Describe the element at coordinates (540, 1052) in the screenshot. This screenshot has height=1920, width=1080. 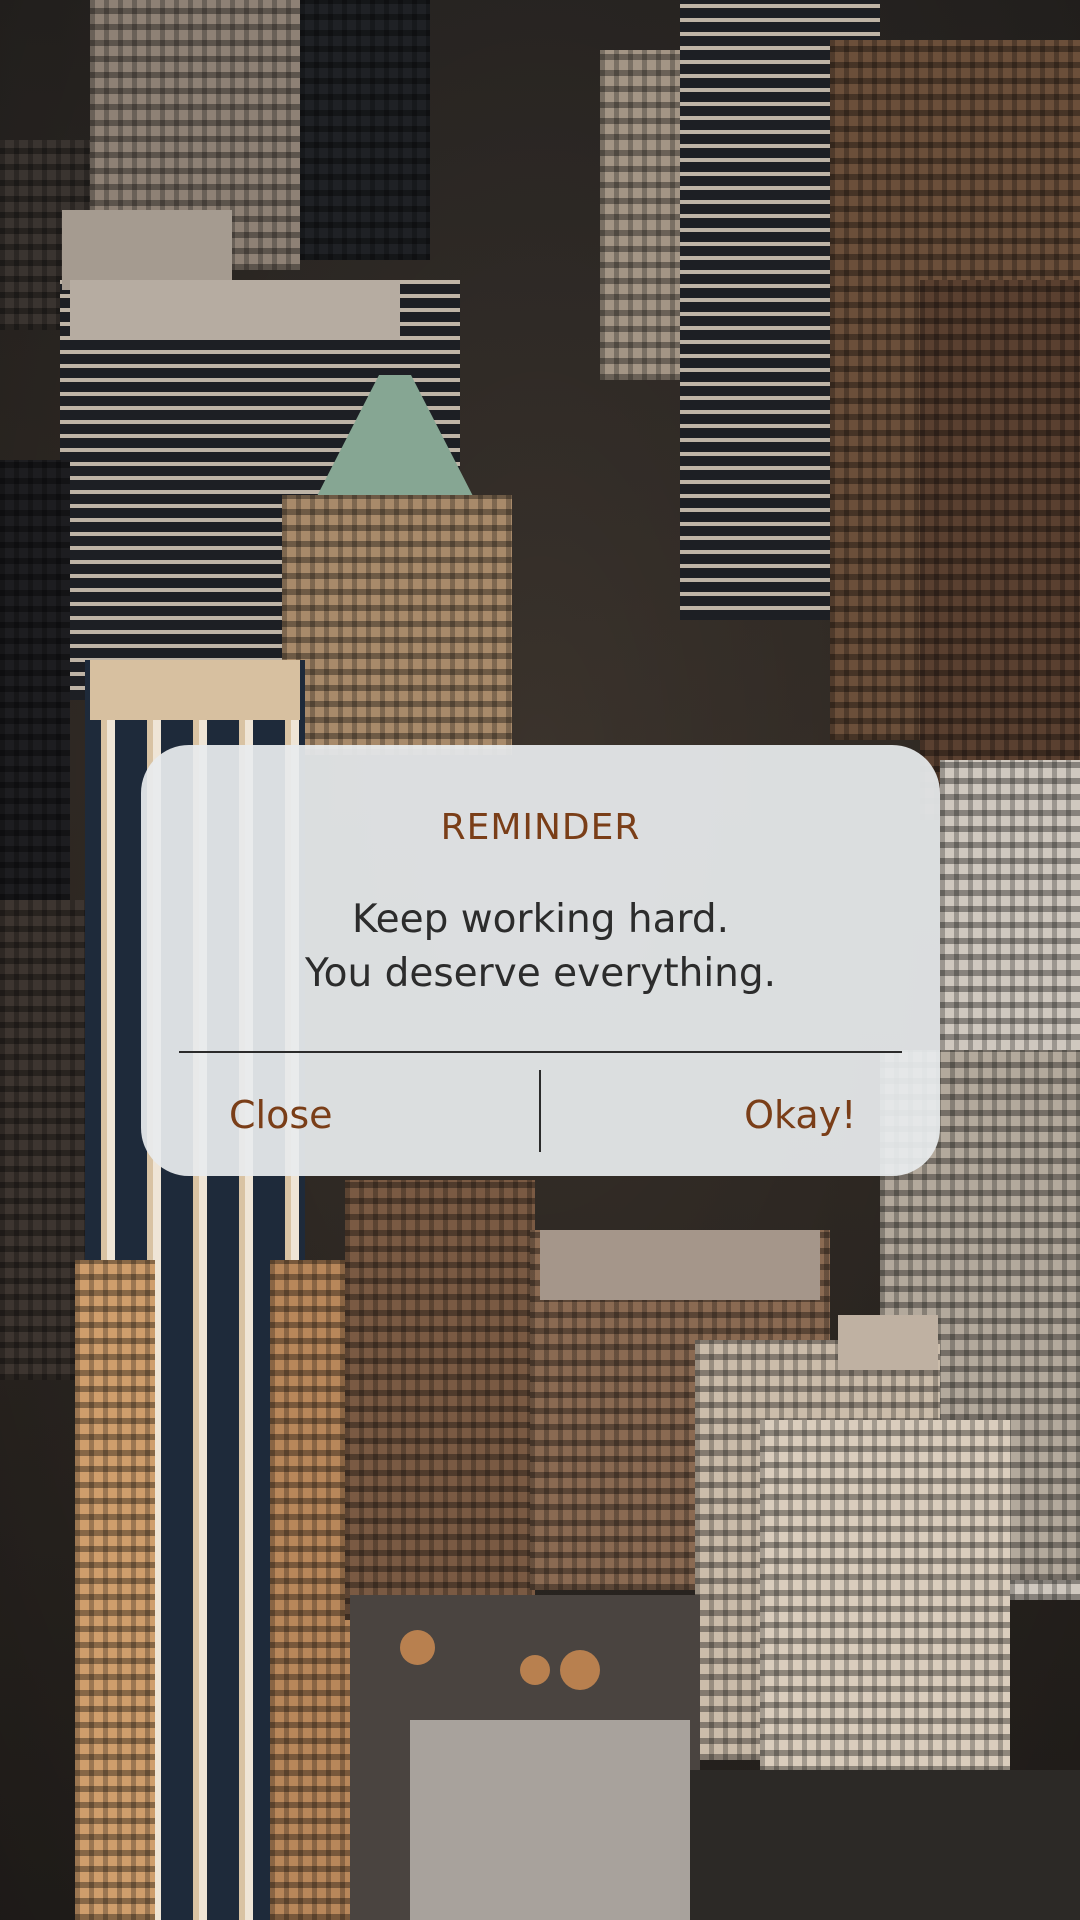
I see `dialog-divider` at that location.